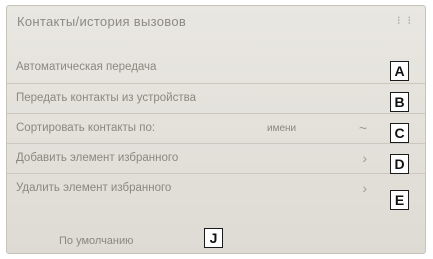 This screenshot has width=433, height=259. Describe the element at coordinates (402, 20) in the screenshot. I see `status-area: ⁝ ⁝` at that location.